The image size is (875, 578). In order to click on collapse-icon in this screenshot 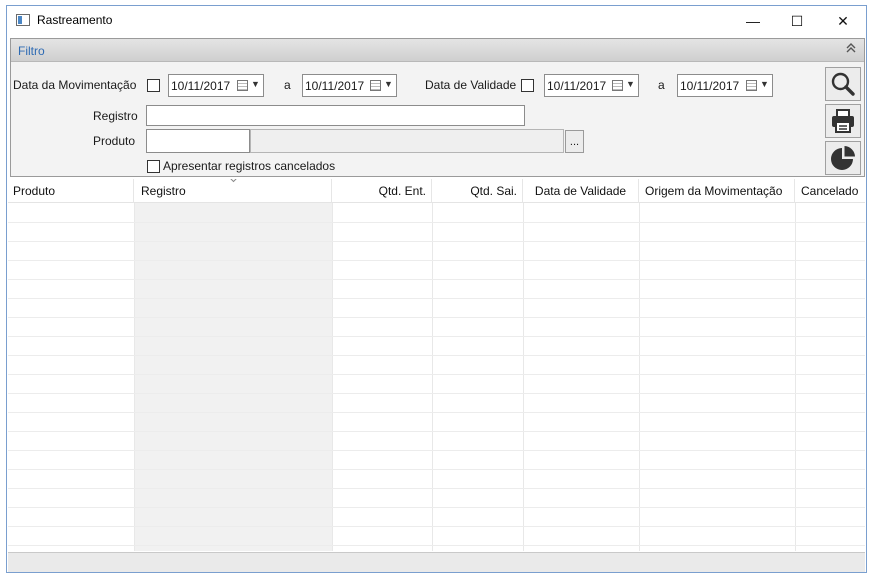, I will do `click(851, 49)`.